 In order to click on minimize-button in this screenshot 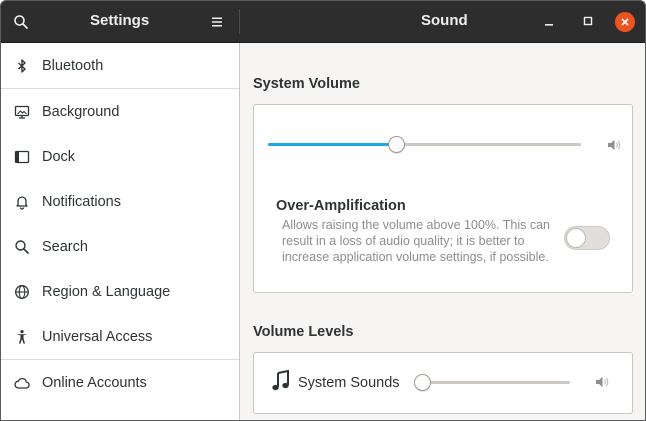, I will do `click(549, 21)`.